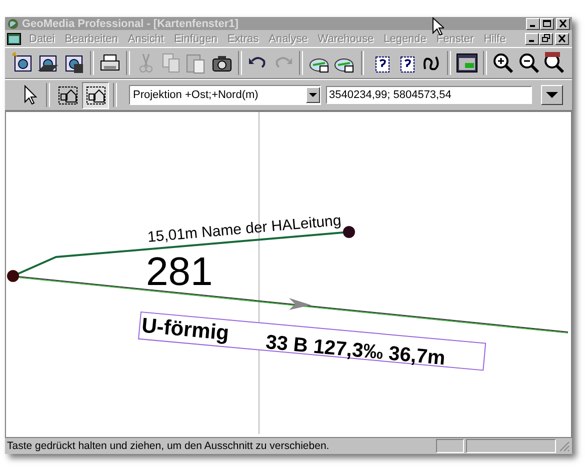 Image resolution: width=587 pixels, height=468 pixels. What do you see at coordinates (503, 63) in the screenshot?
I see `zoom-in-icon` at bounding box center [503, 63].